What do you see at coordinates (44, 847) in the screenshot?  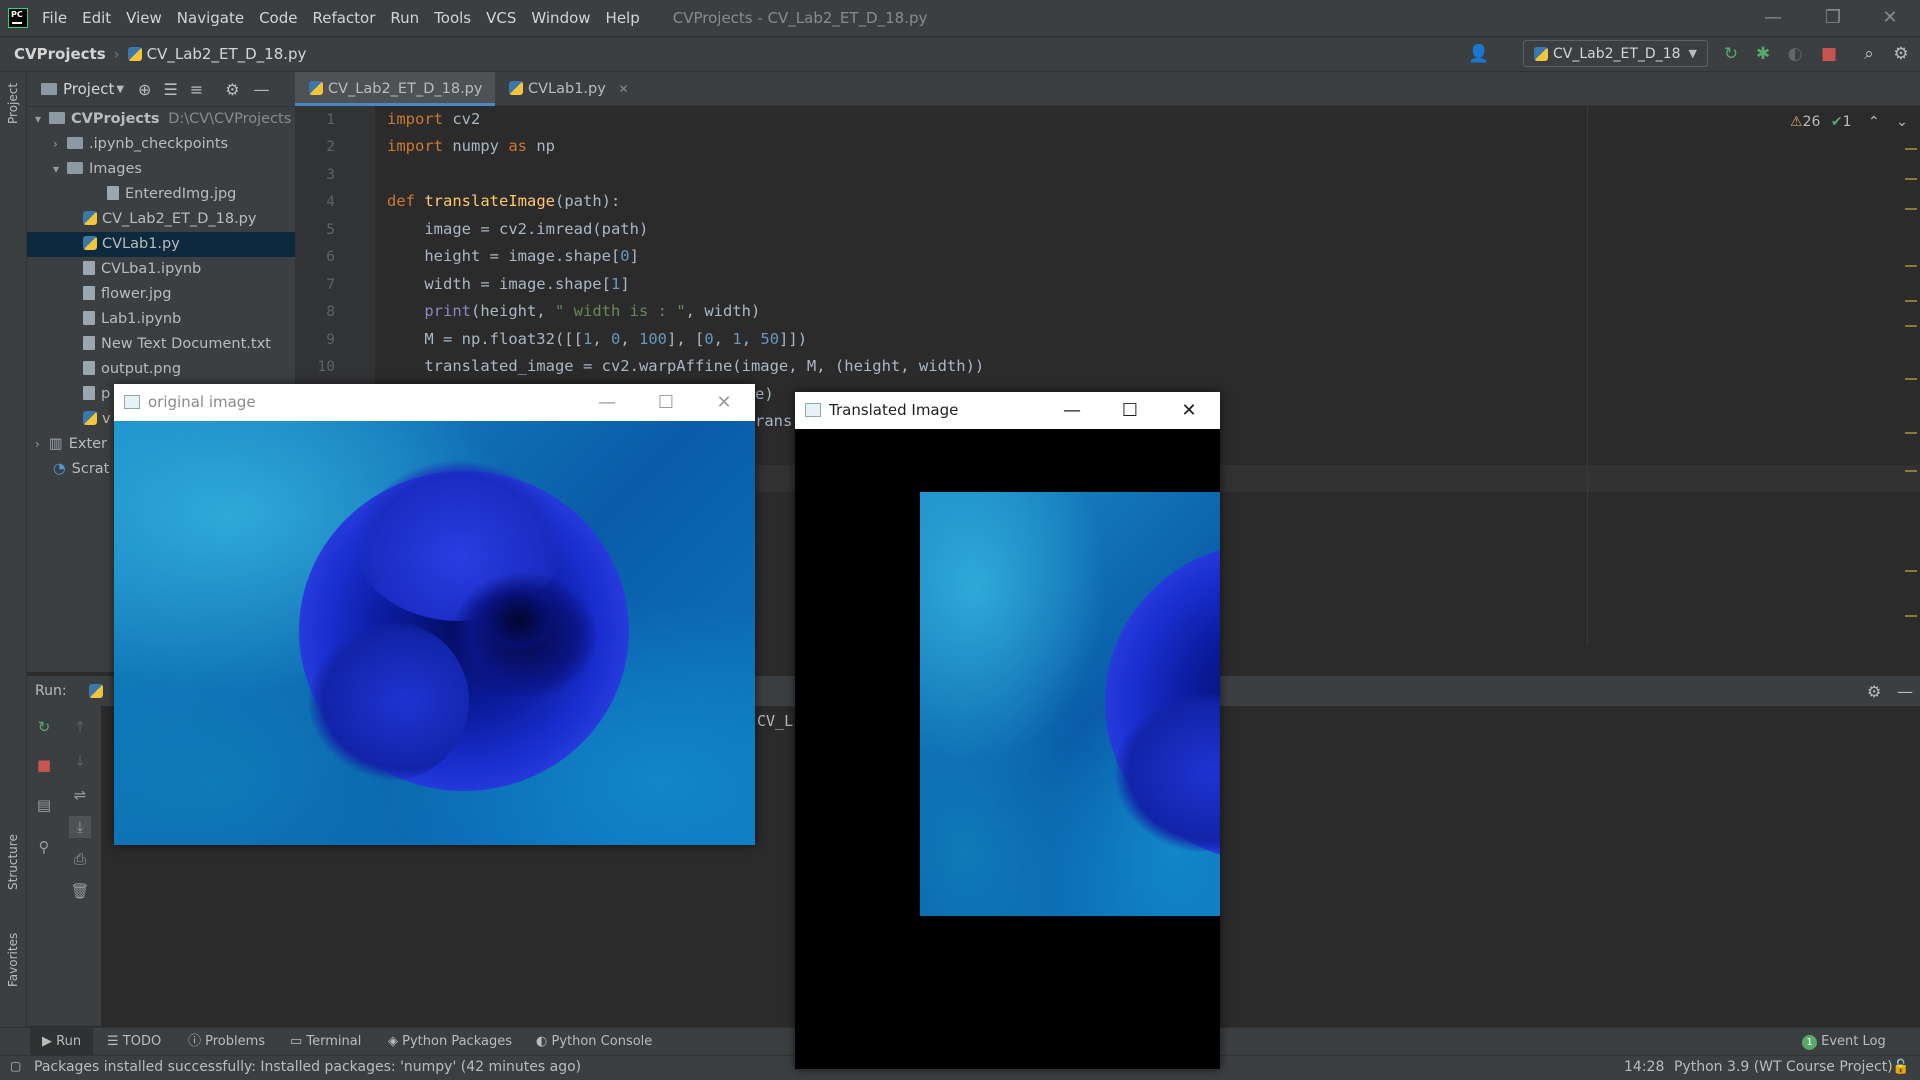 I see `pin-icon: ⚲` at bounding box center [44, 847].